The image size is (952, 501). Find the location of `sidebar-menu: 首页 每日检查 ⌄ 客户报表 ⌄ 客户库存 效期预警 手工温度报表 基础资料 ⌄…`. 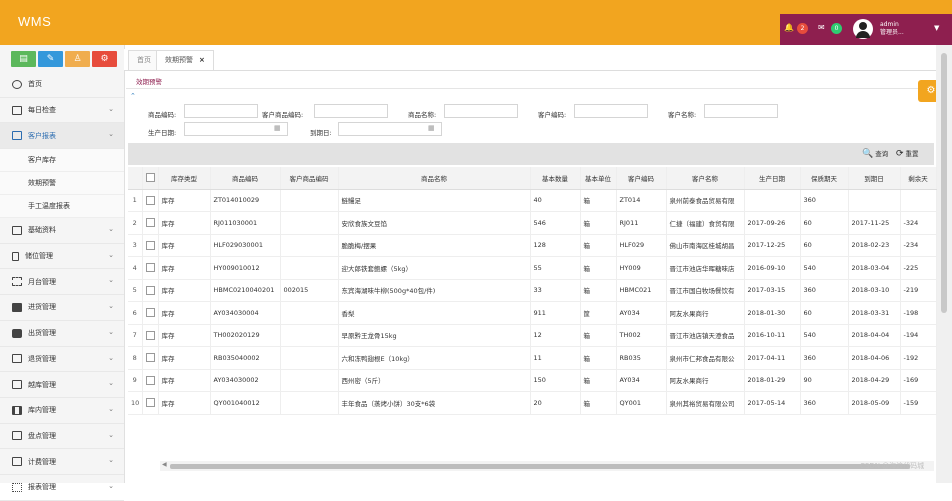

sidebar-menu: 首页 每日检查 ⌄ 客户报表 ⌄ 客户库存 效期预警 手工温度报表 基础资料 ⌄… is located at coordinates (62, 286).